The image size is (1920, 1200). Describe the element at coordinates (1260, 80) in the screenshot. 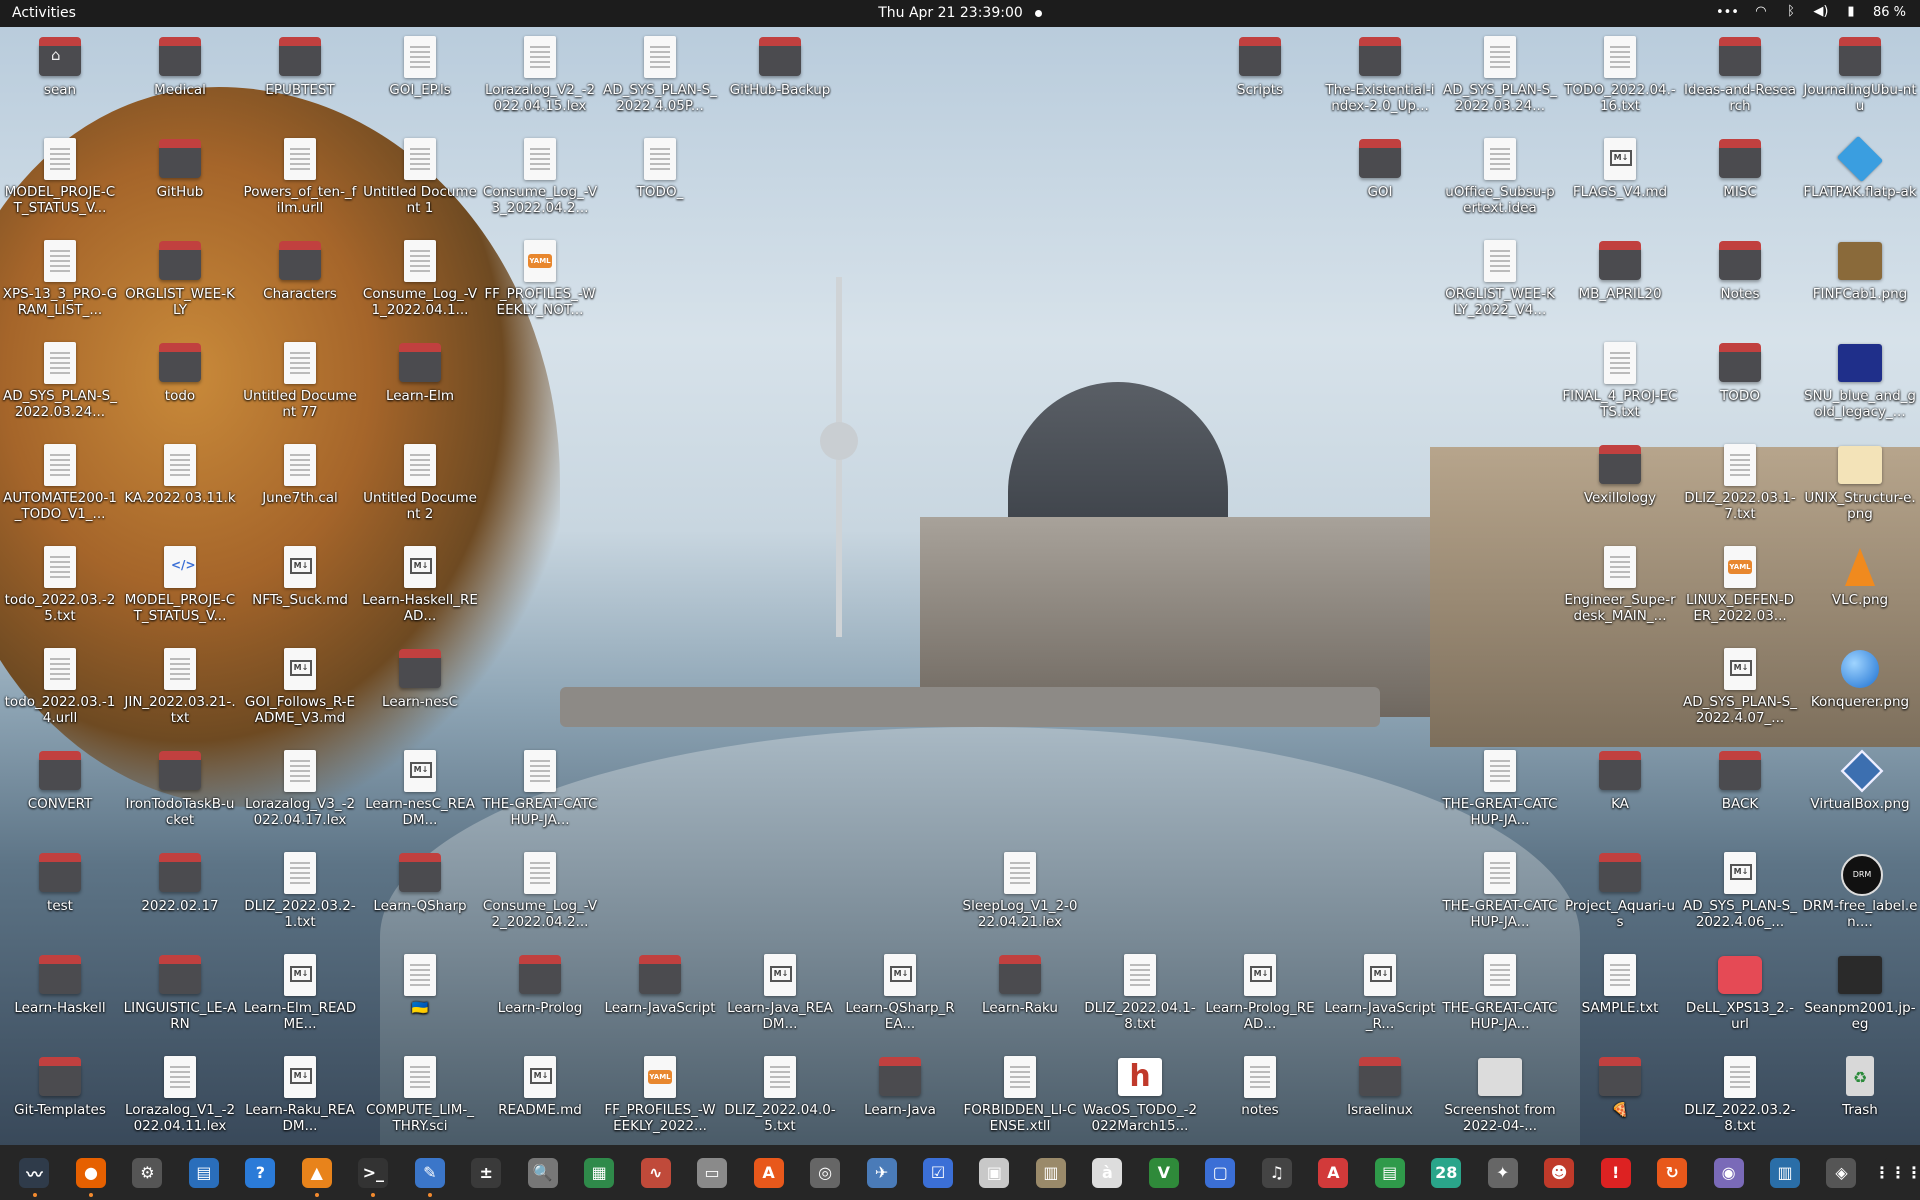

I see `desktop-icon: Scripts` at that location.